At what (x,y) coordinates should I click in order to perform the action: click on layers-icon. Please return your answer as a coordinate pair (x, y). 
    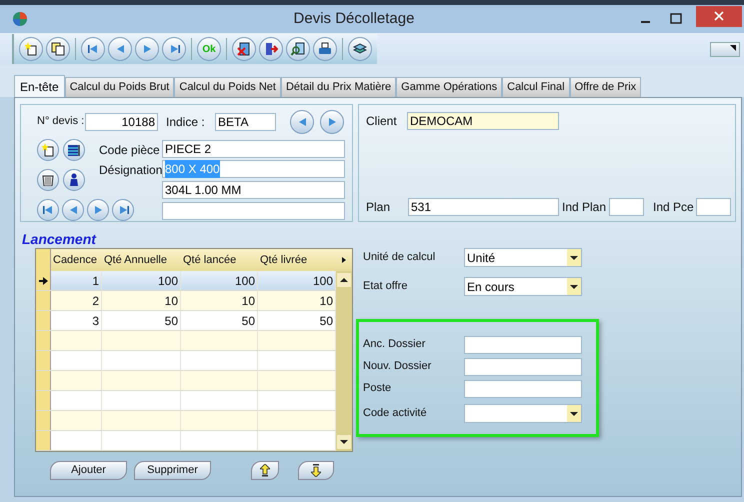
    Looking at the image, I should click on (360, 49).